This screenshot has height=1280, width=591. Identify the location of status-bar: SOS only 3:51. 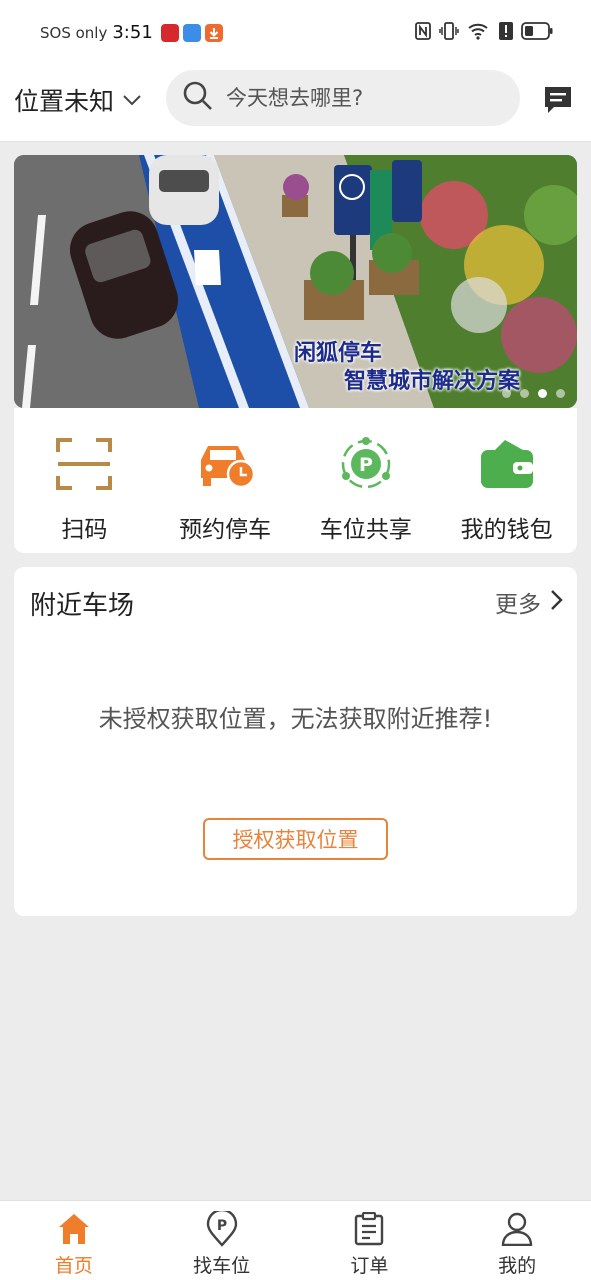
(295, 32).